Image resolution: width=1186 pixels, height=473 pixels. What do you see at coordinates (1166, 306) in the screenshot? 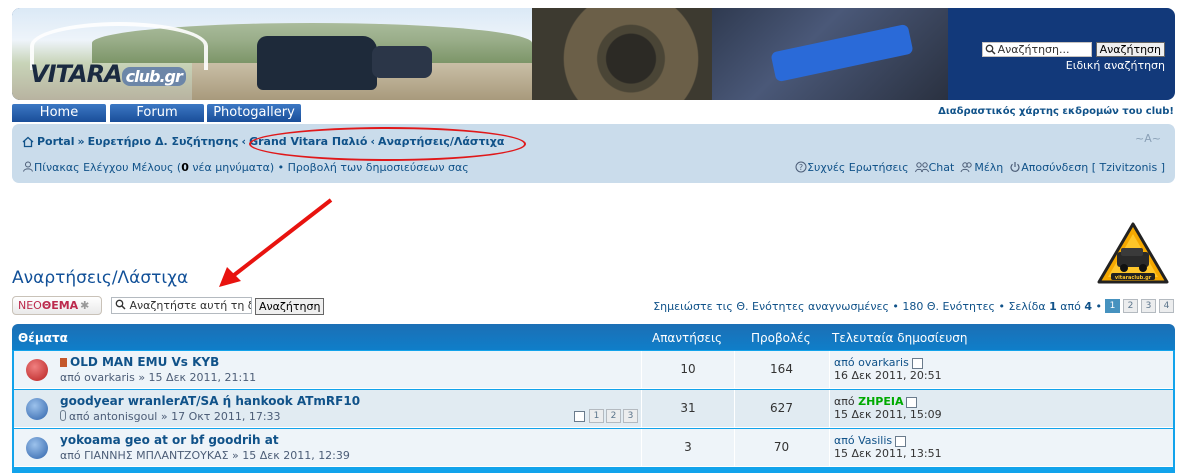
I see `page-link-4: 4` at bounding box center [1166, 306].